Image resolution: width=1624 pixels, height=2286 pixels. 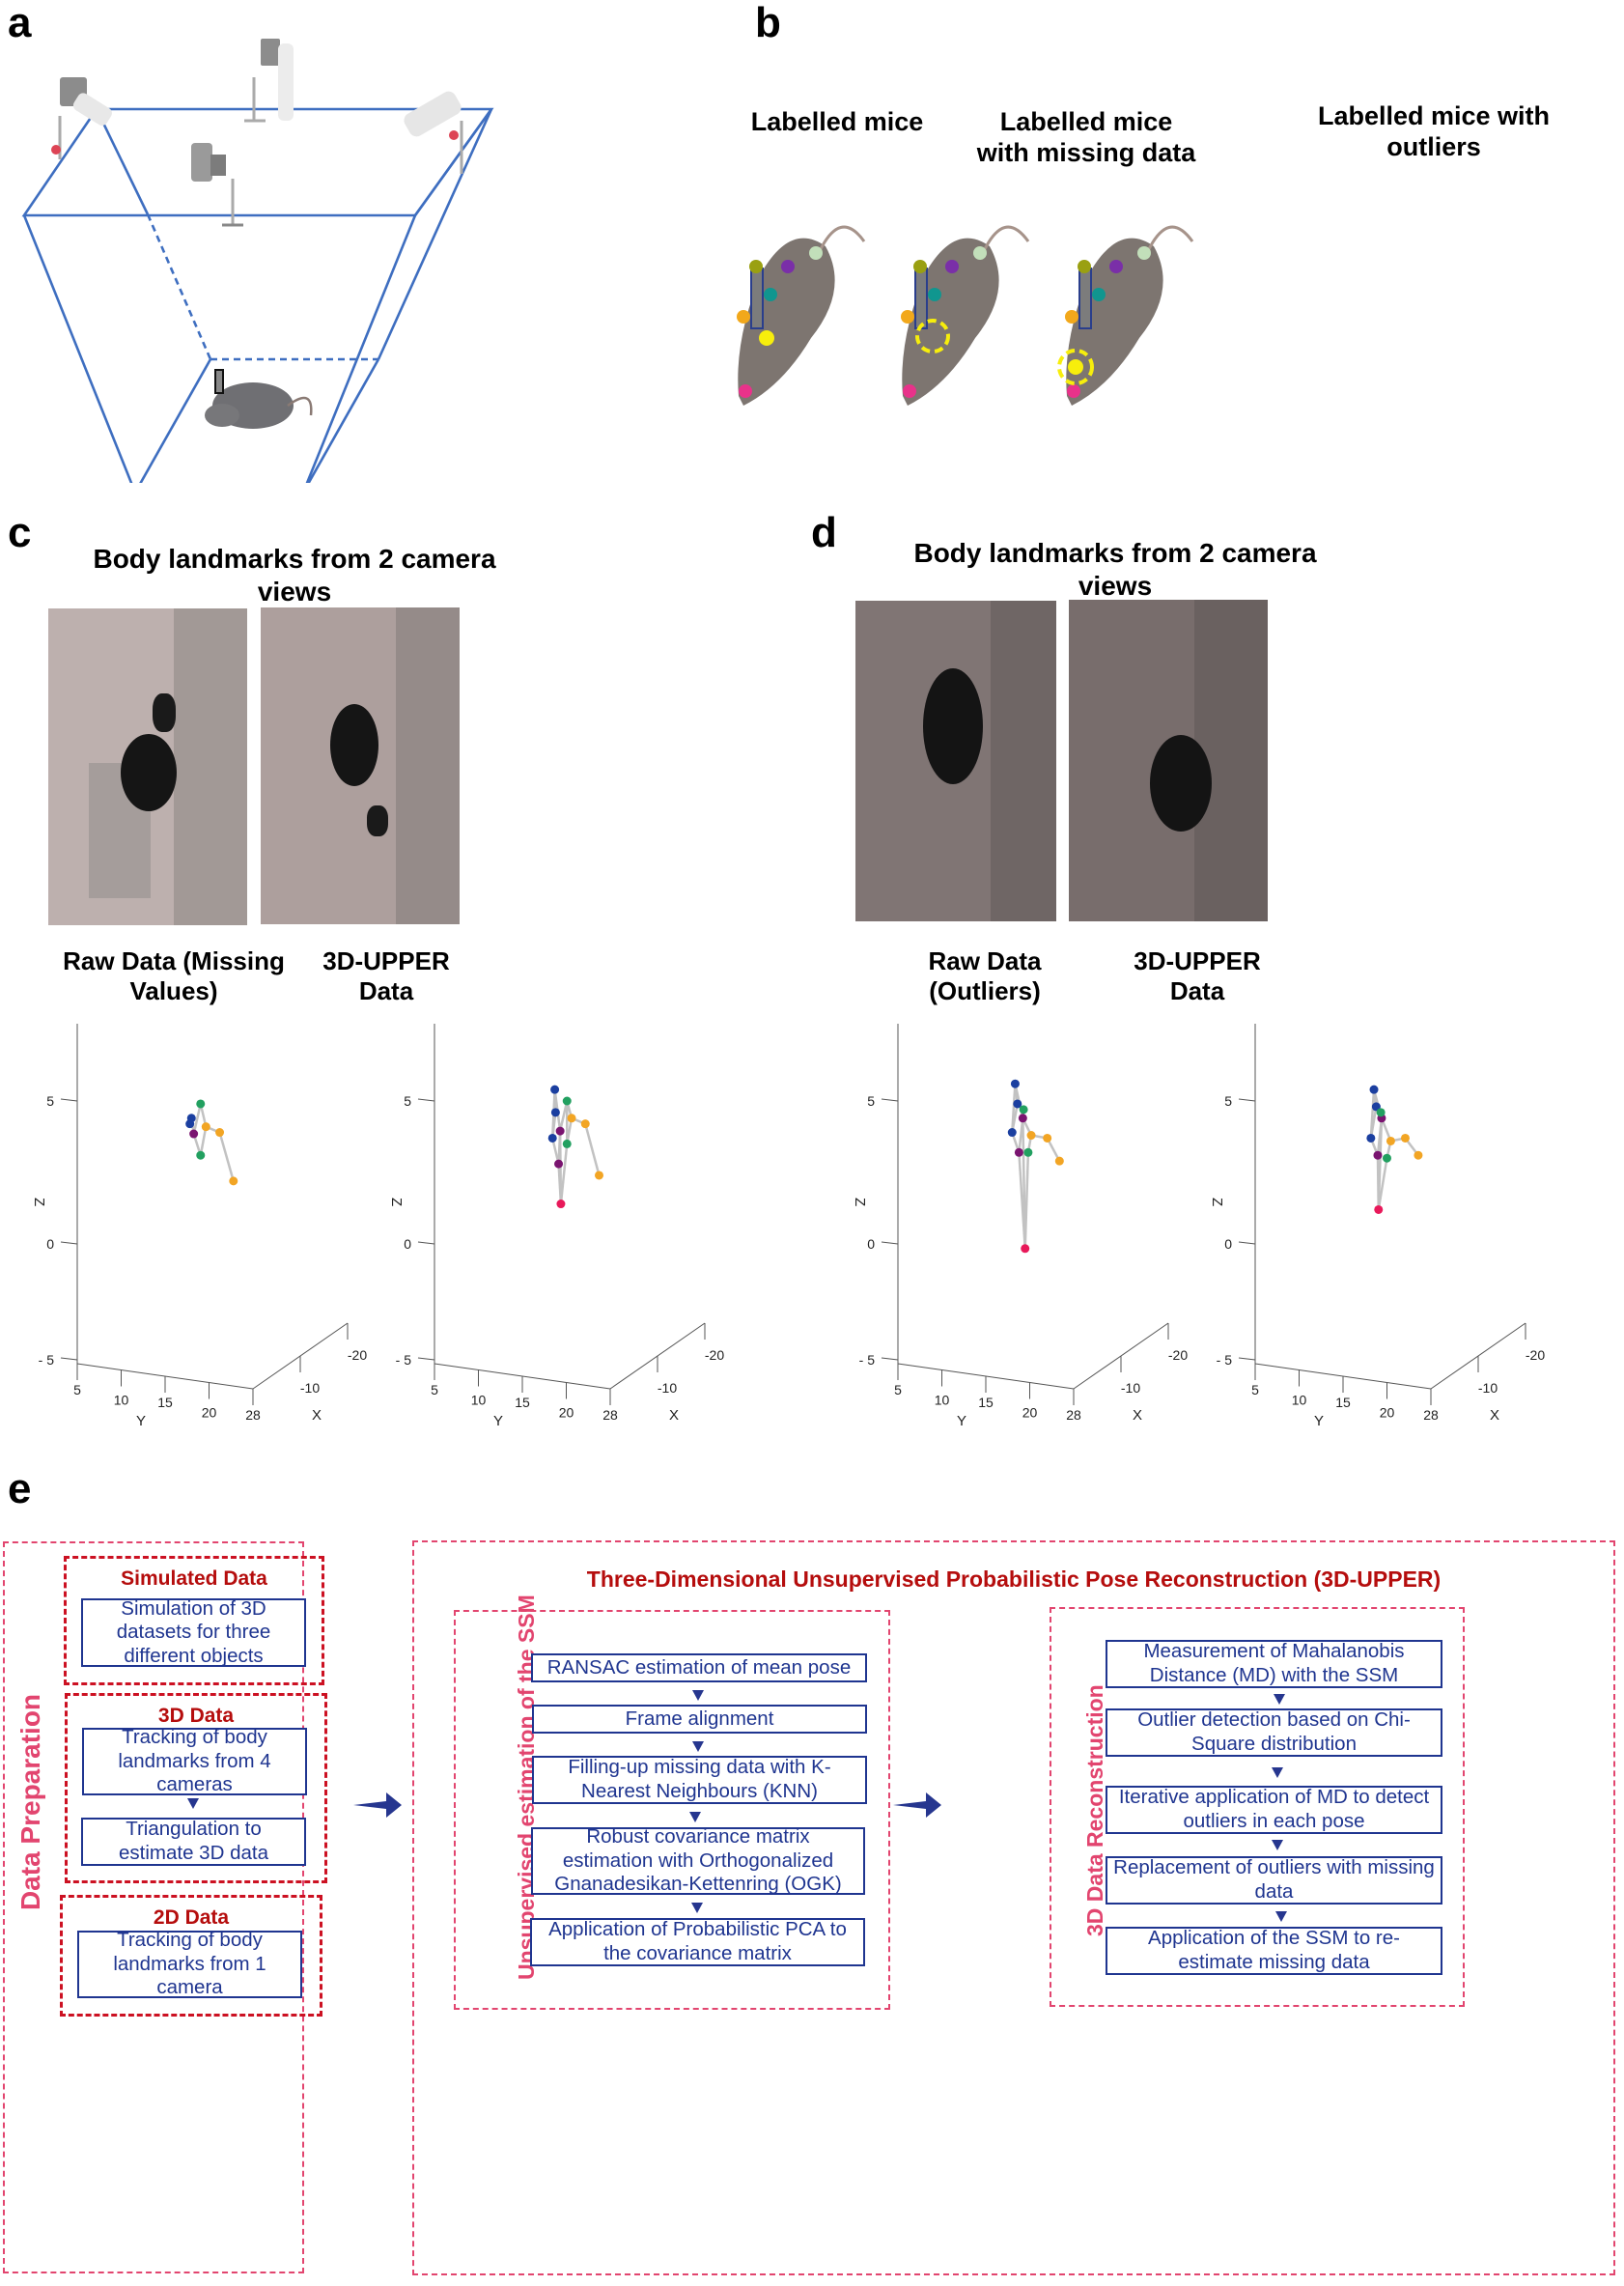 I want to click on simulated-data-title: Simulated Data, so click(x=194, y=1578).